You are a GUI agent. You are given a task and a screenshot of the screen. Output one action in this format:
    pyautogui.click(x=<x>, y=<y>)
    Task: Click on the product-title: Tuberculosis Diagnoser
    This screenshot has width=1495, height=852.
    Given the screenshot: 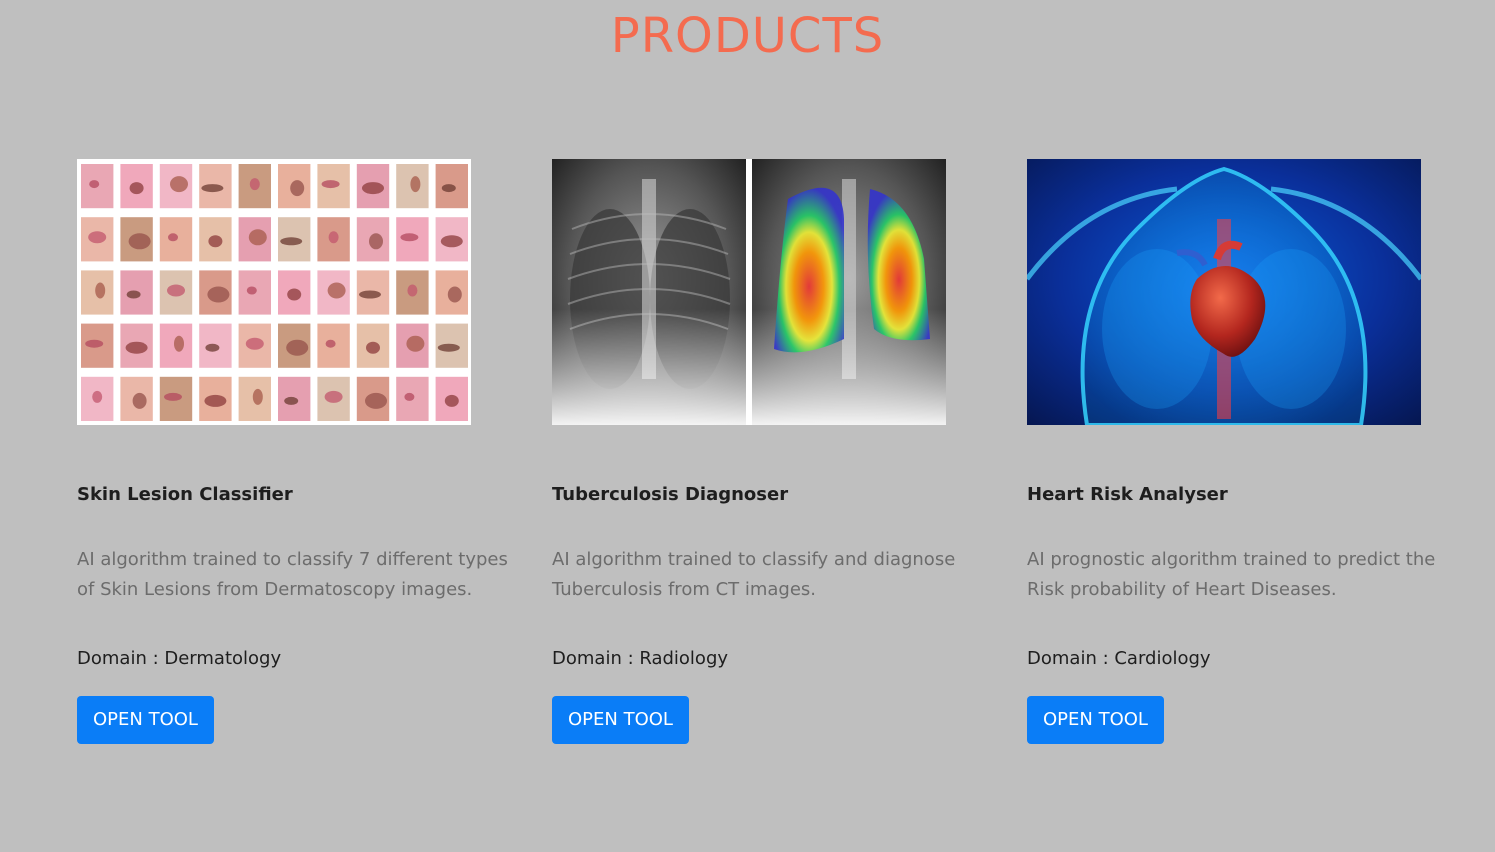 What is the action you would take?
    pyautogui.click(x=670, y=494)
    